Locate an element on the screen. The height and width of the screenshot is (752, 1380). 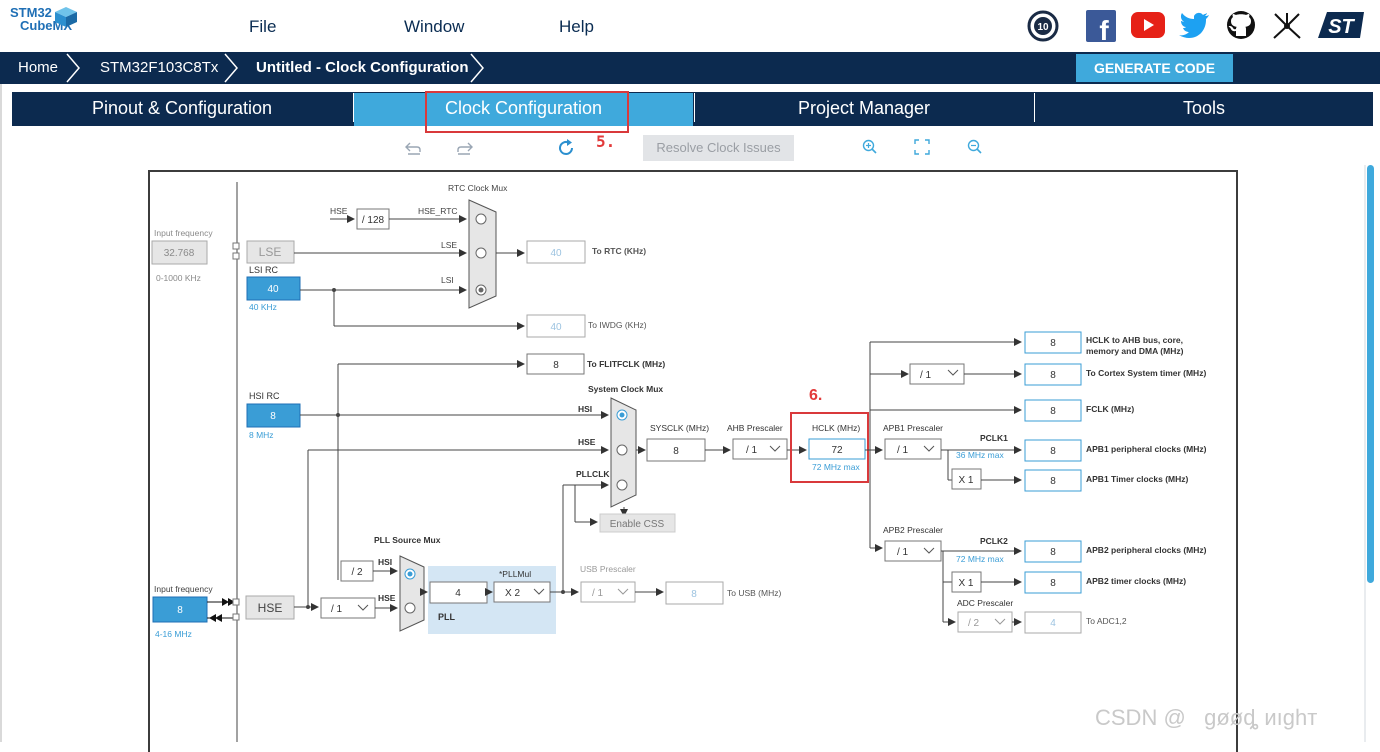
hse-divider-select is located at coordinates (348, 608).